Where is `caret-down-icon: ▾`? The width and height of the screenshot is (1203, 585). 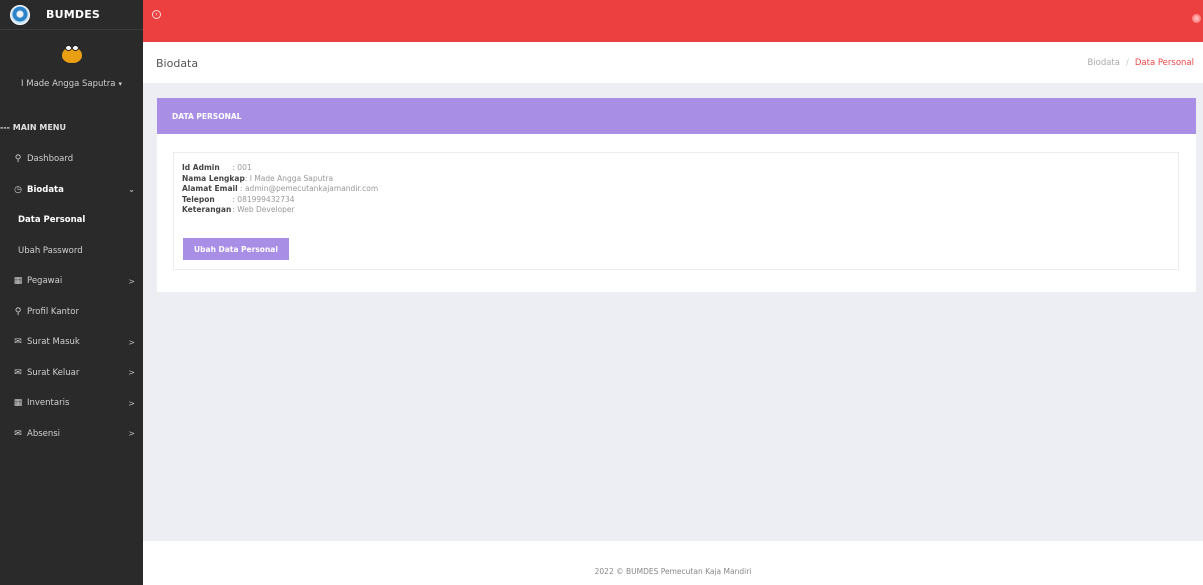 caret-down-icon: ▾ is located at coordinates (120, 84).